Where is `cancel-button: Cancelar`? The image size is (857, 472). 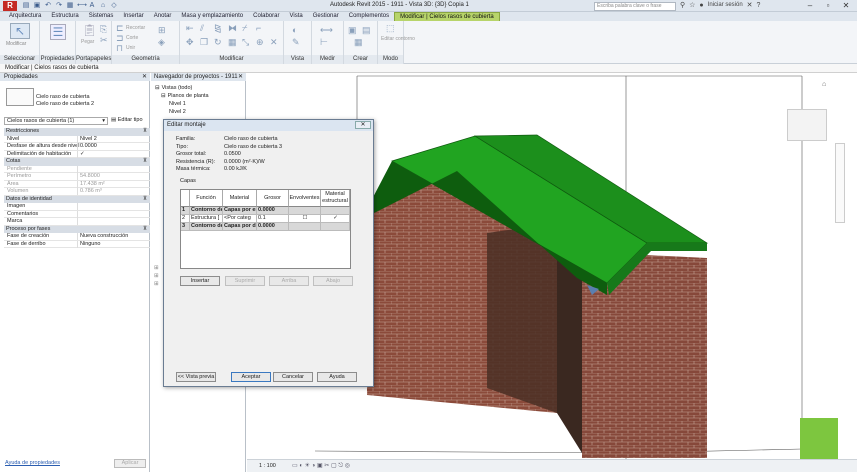 cancel-button: Cancelar is located at coordinates (293, 377).